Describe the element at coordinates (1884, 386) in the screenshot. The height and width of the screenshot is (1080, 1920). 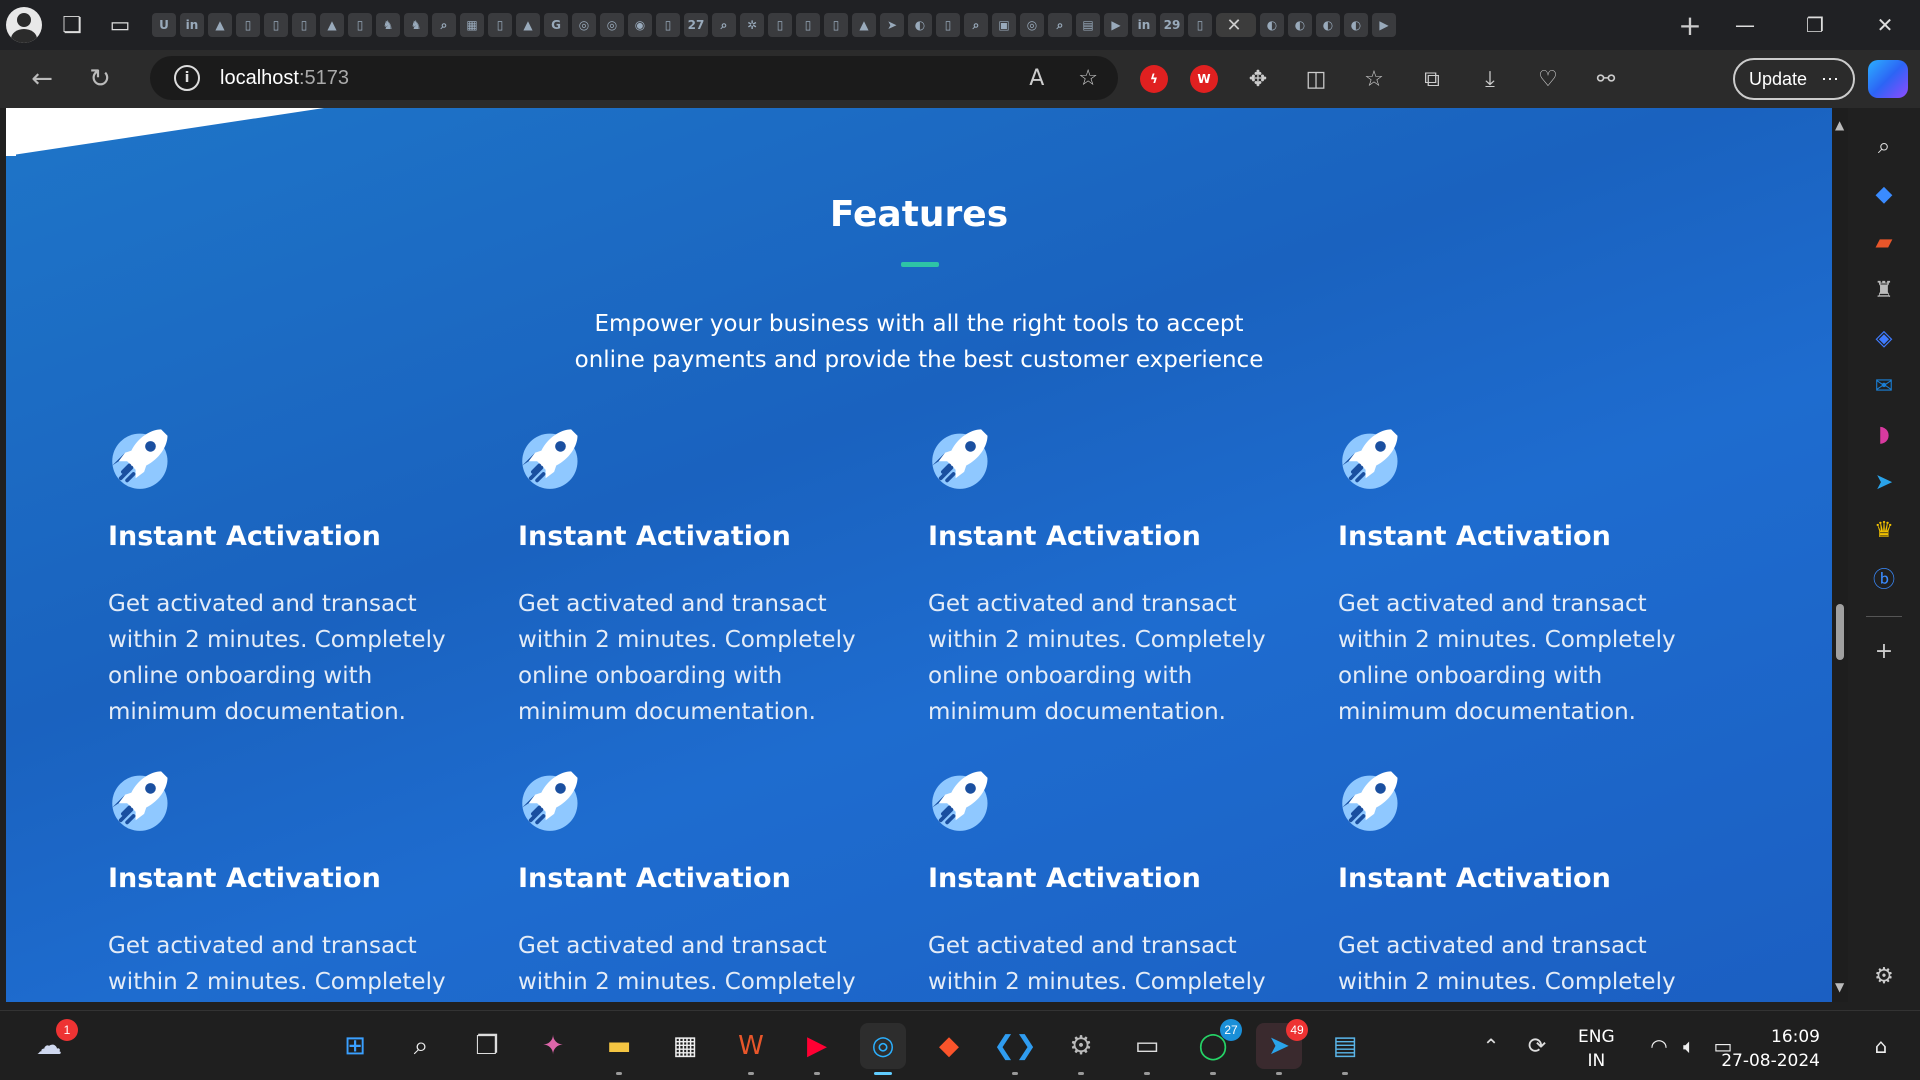
I see `outlook-icon: ✉` at that location.